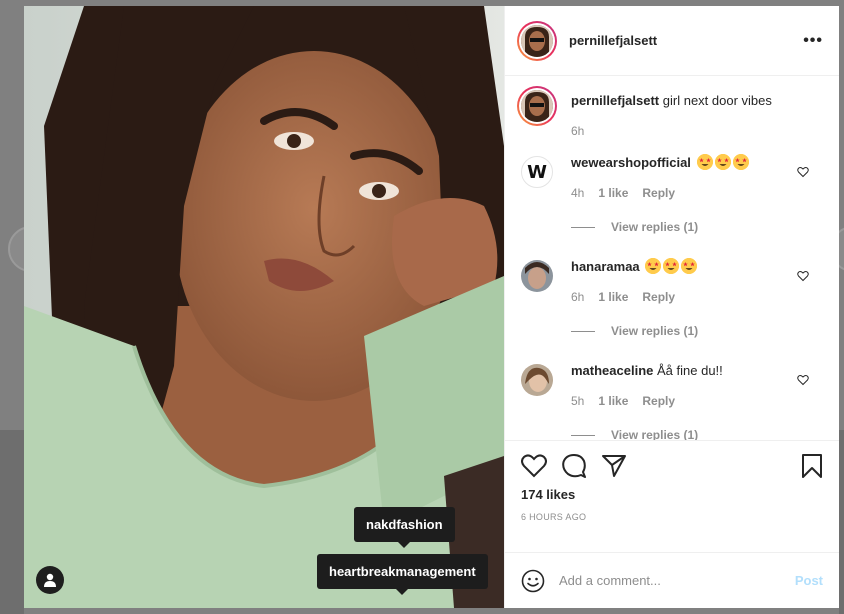  I want to click on user-tag-icon, so click(50, 580).